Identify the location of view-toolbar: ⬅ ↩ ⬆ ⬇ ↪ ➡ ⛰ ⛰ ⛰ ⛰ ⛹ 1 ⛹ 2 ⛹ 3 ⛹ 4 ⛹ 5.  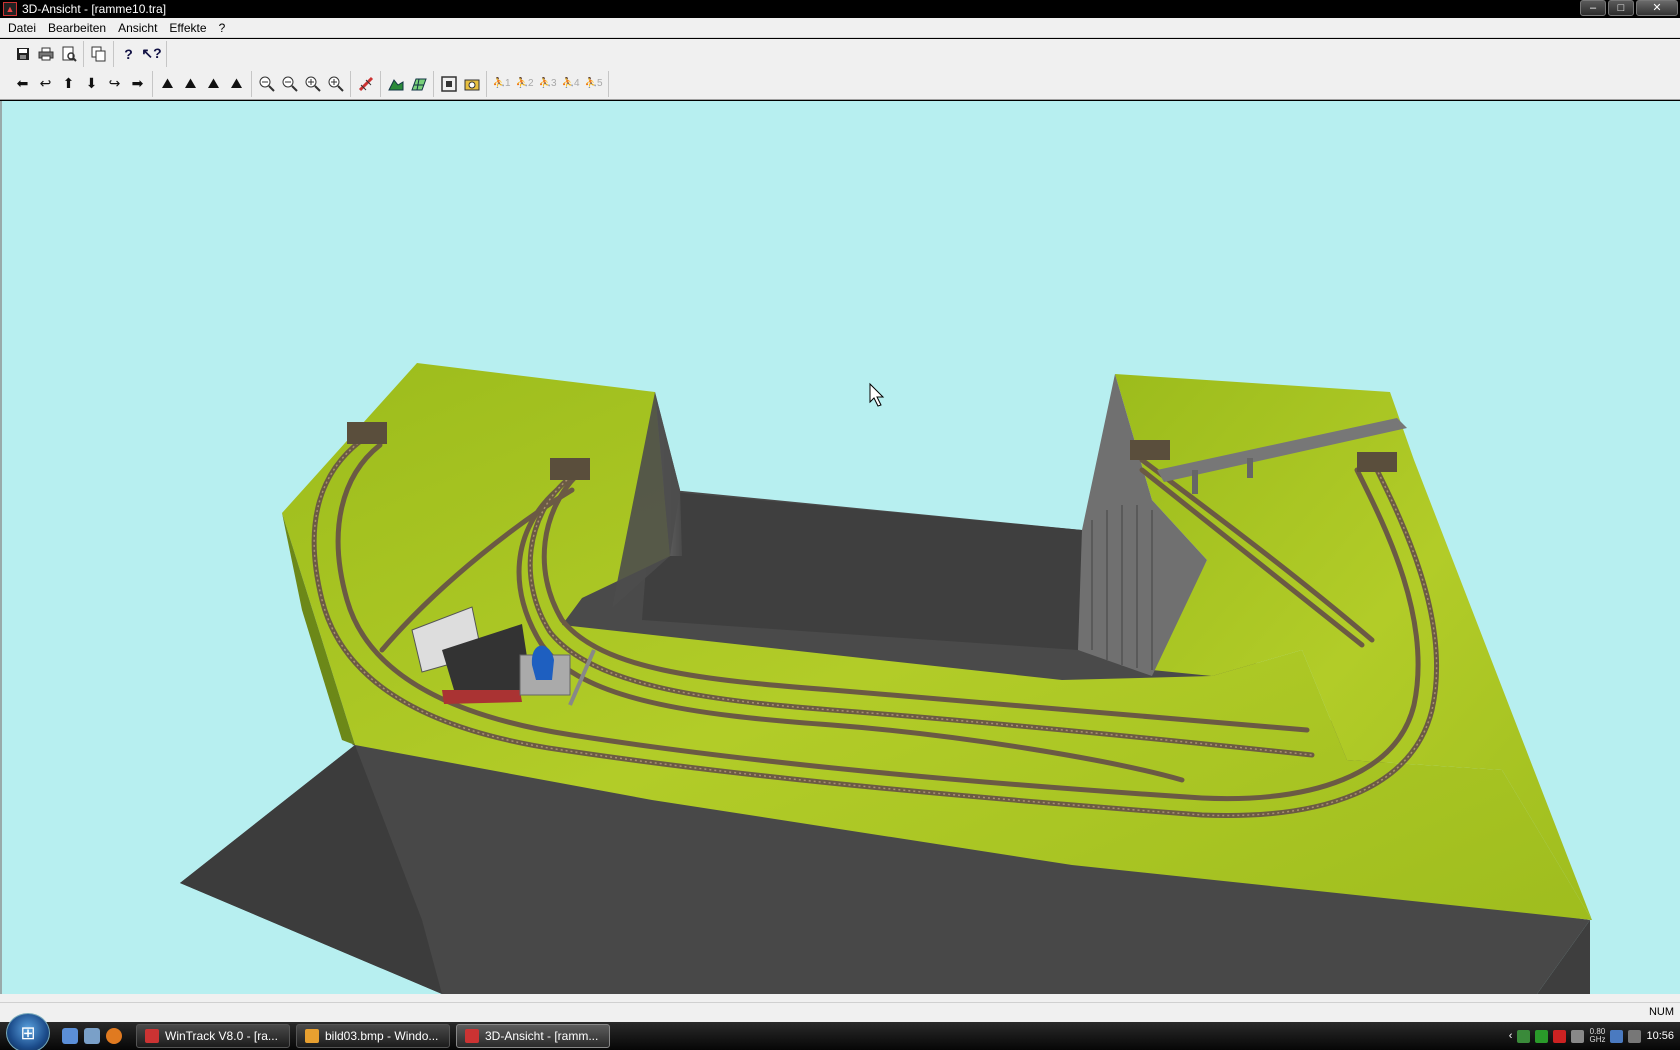
(840, 84).